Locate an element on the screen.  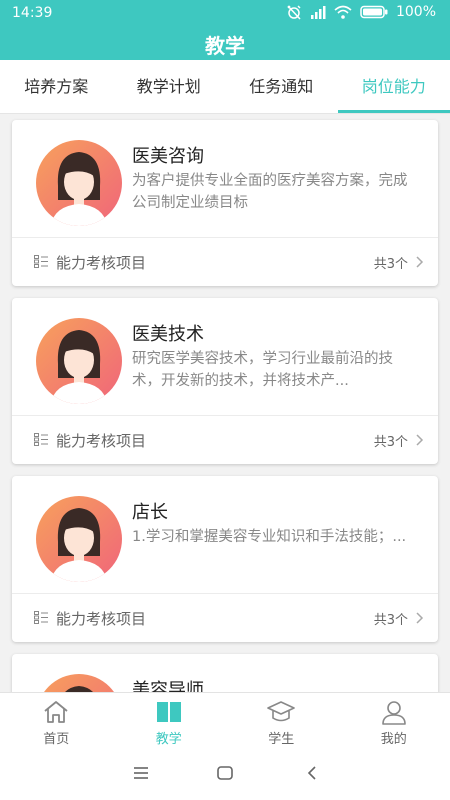
card-title: 美容导师 is located at coordinates (168, 686).